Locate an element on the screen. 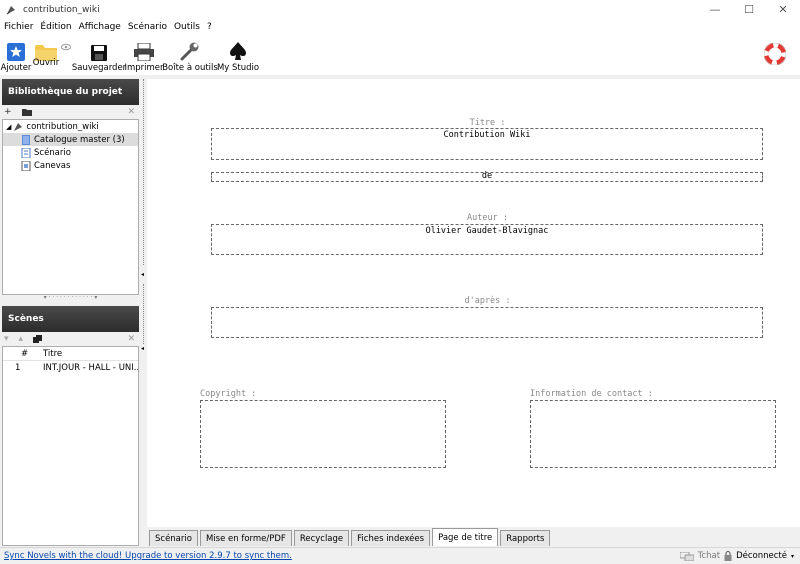 The height and width of the screenshot is (564, 800). scenes-table-header: # Titre is located at coordinates (70, 354).